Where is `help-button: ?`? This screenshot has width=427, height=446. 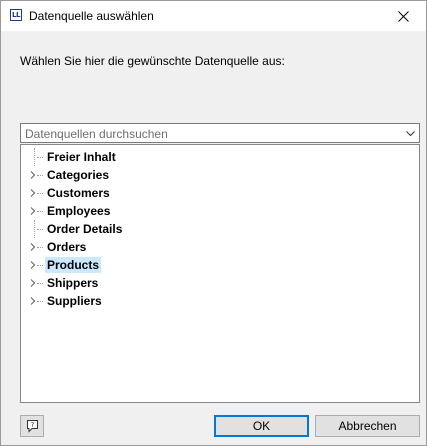
help-button: ? is located at coordinates (32, 426).